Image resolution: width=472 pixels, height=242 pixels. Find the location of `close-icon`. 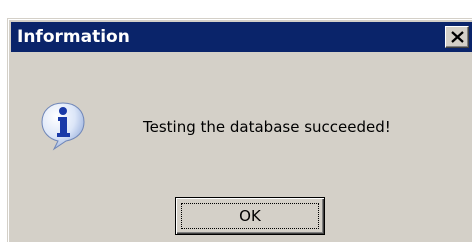

close-icon is located at coordinates (457, 37).